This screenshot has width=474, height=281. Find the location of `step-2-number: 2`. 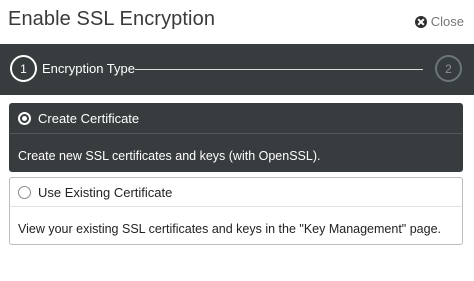

step-2-number: 2 is located at coordinates (448, 68).